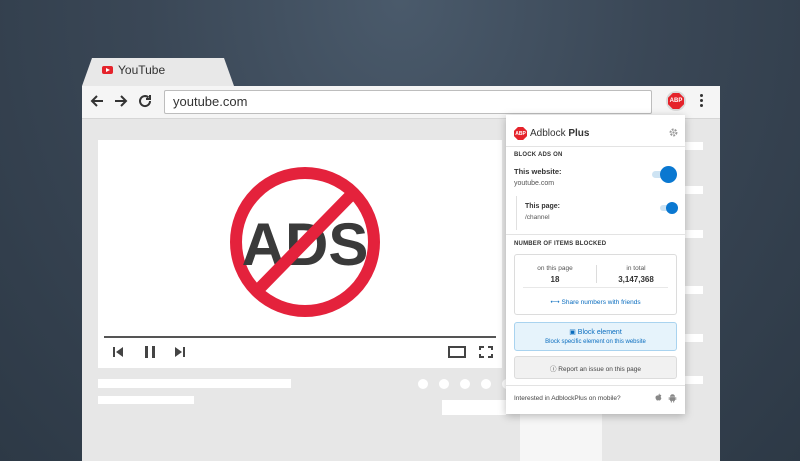 This screenshot has height=461, width=800. What do you see at coordinates (516, 213) in the screenshot?
I see `indent-line` at bounding box center [516, 213].